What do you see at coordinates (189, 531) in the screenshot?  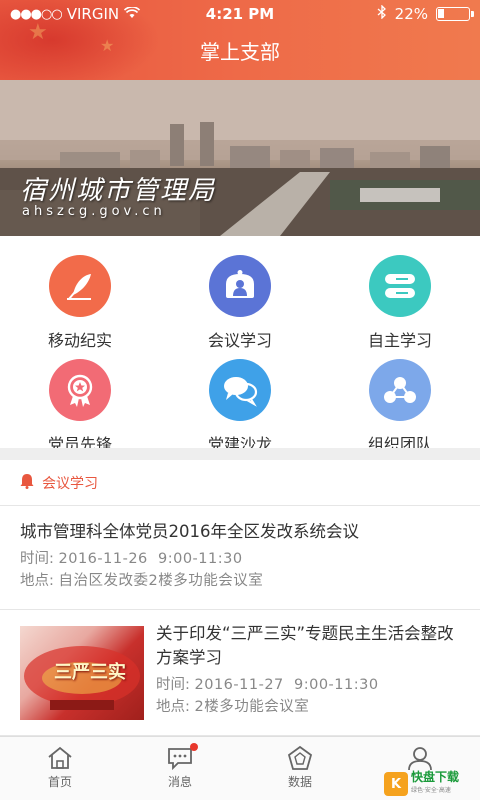 I see `news-title: 城市管理科全体党员2016年全区发改系统会议` at bounding box center [189, 531].